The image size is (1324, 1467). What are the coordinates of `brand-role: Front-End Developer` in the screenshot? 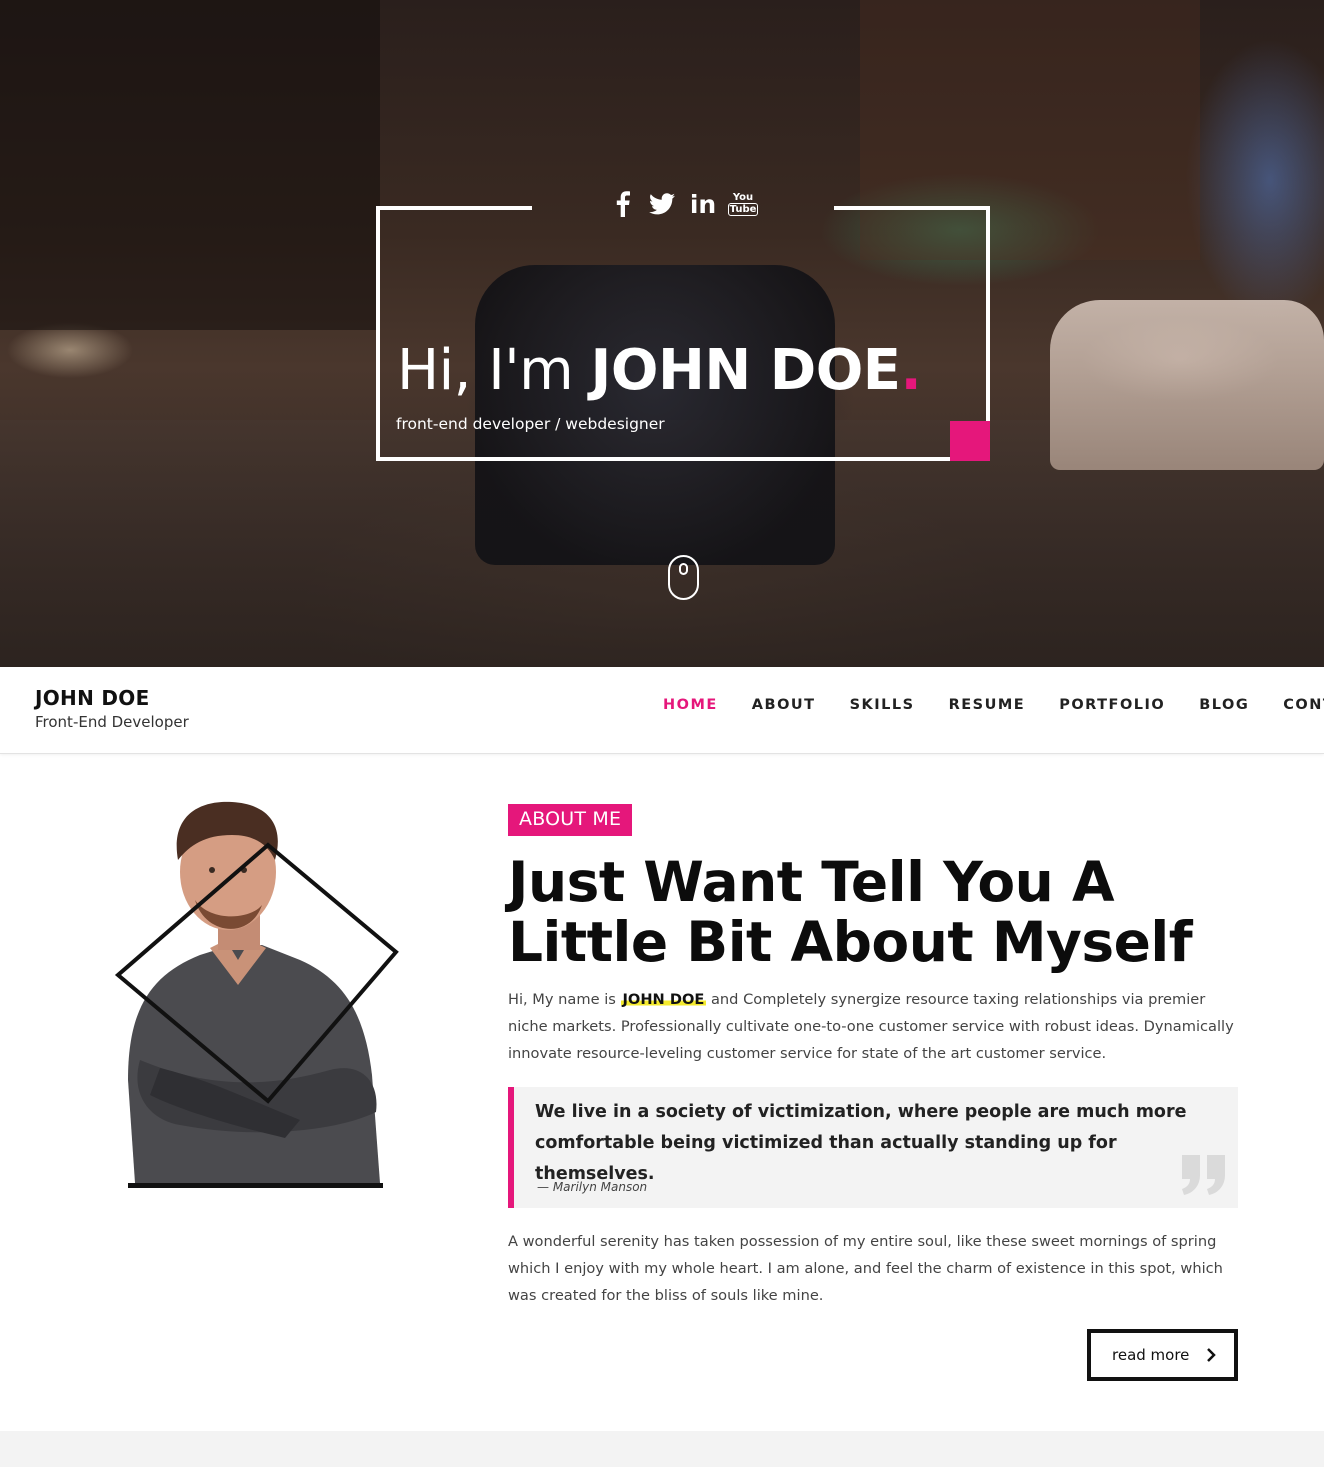 It's located at (112, 722).